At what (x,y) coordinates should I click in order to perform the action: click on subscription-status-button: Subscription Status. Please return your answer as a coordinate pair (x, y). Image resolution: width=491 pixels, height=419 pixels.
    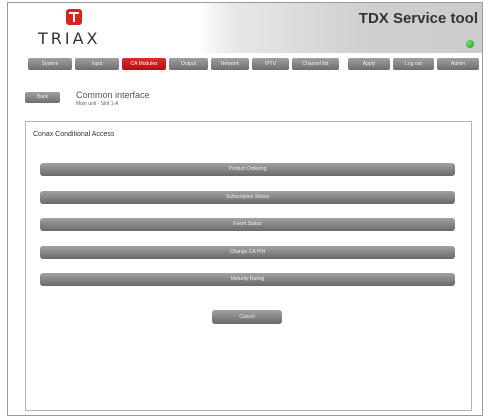
    Looking at the image, I should click on (247, 197).